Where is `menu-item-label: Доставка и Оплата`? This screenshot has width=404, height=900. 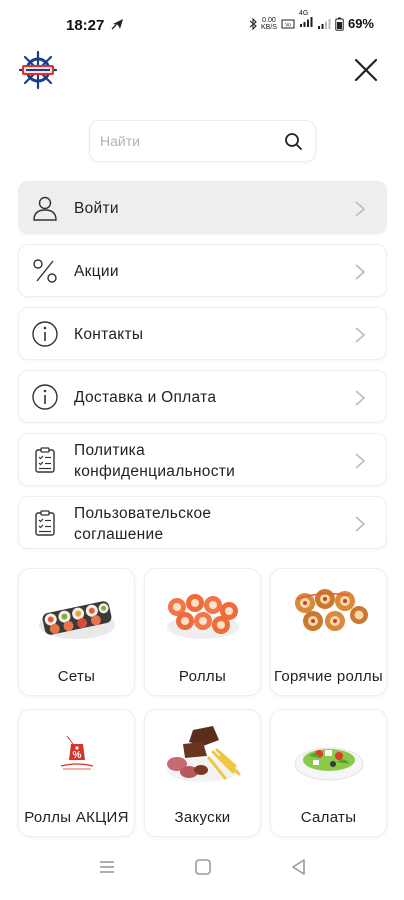
menu-item-label: Доставка и Оплата is located at coordinates (145, 397).